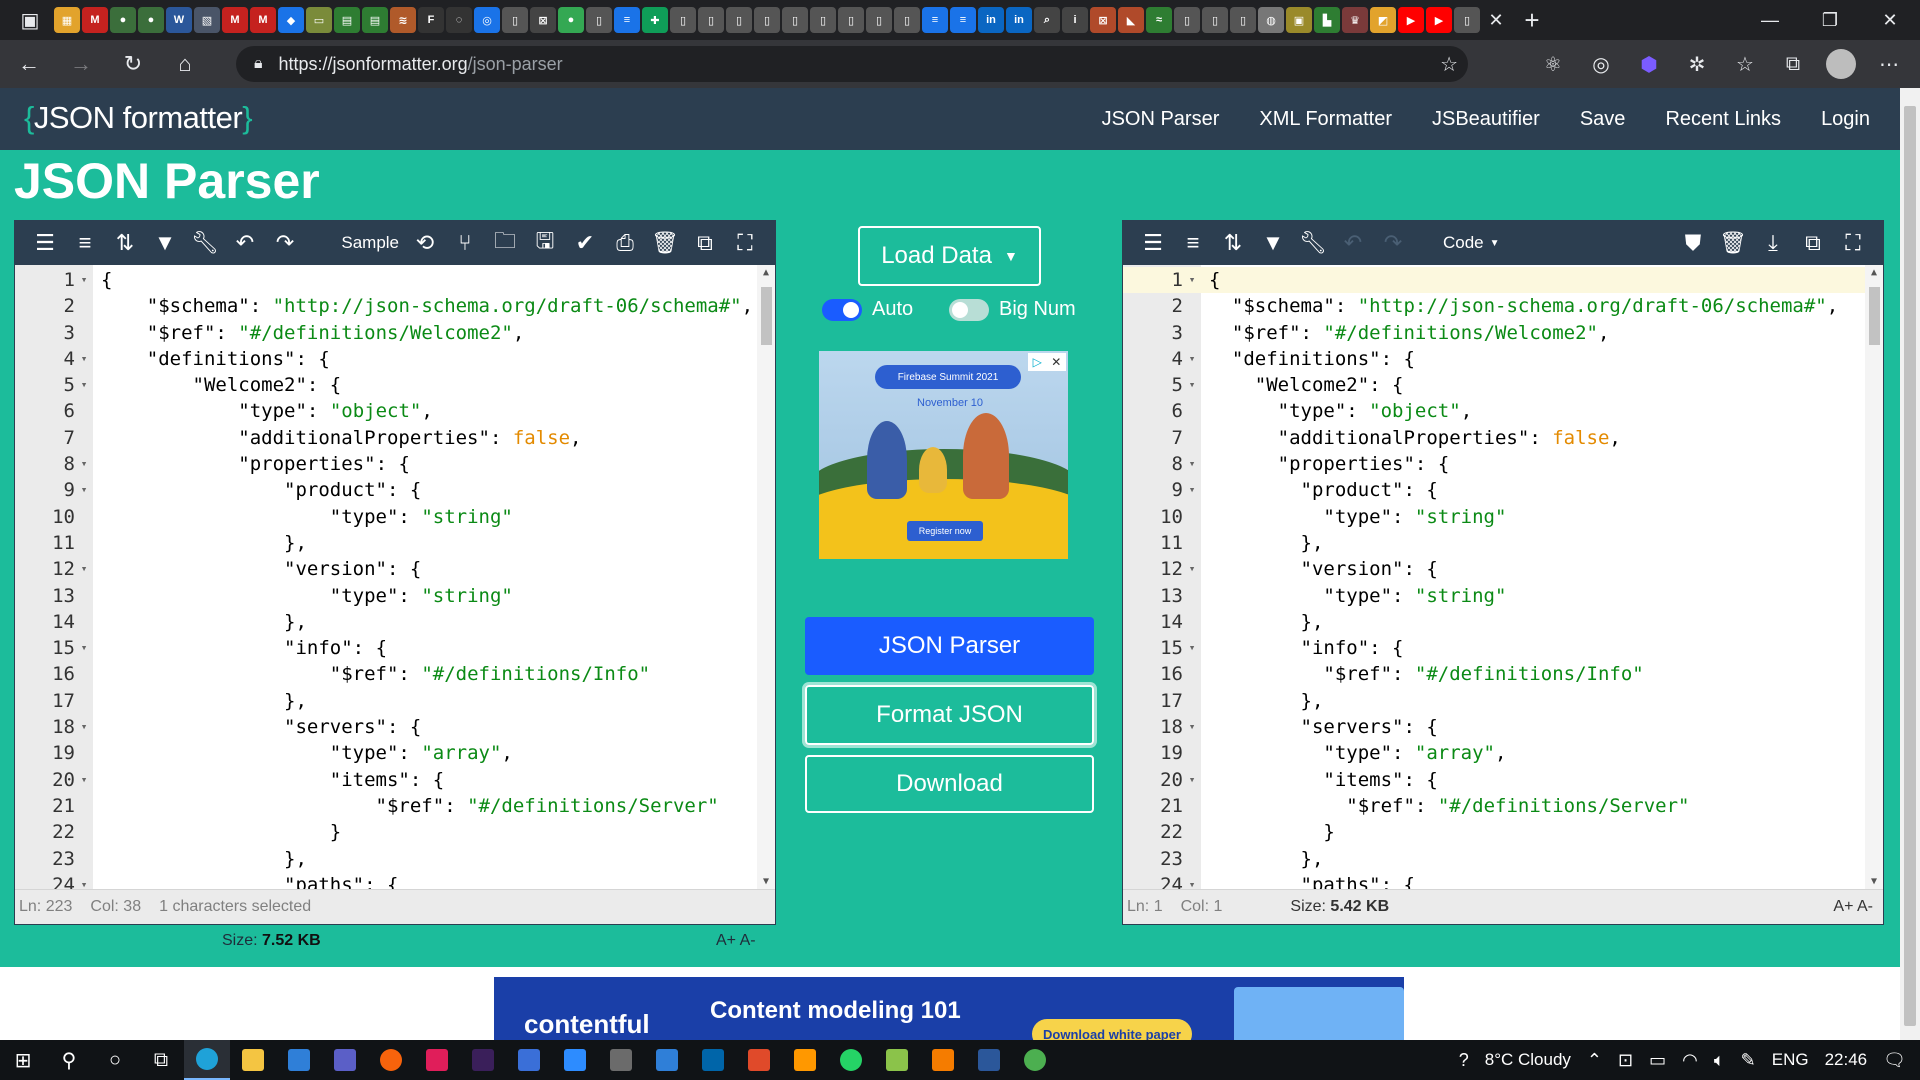  I want to click on site-logo: {JSON formatter}, so click(138, 118).